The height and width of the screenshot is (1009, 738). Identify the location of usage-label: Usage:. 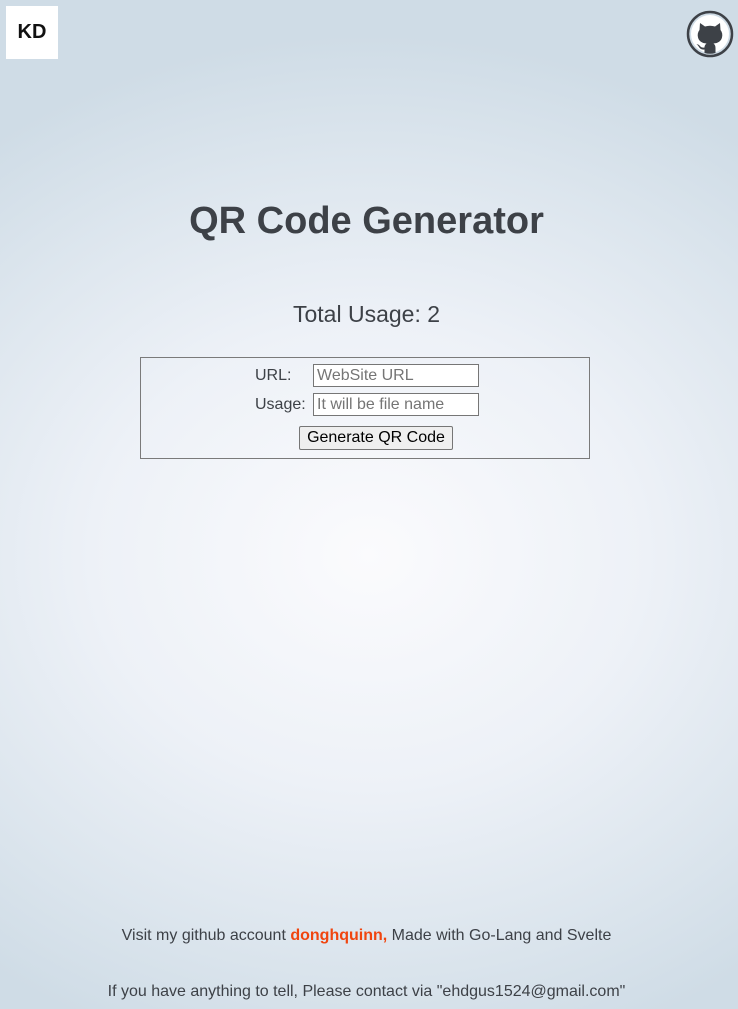
(280, 404).